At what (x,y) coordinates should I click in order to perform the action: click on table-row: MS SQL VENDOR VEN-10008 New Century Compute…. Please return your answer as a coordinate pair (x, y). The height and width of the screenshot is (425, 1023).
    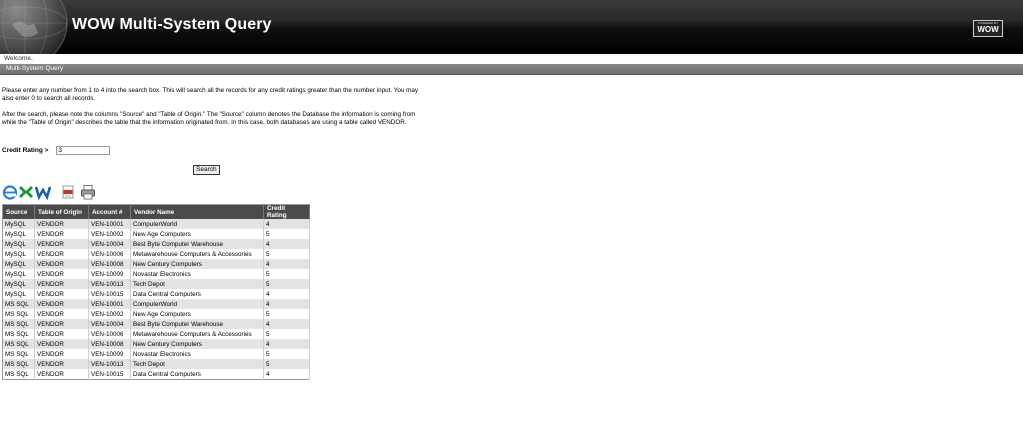
    Looking at the image, I should click on (156, 344).